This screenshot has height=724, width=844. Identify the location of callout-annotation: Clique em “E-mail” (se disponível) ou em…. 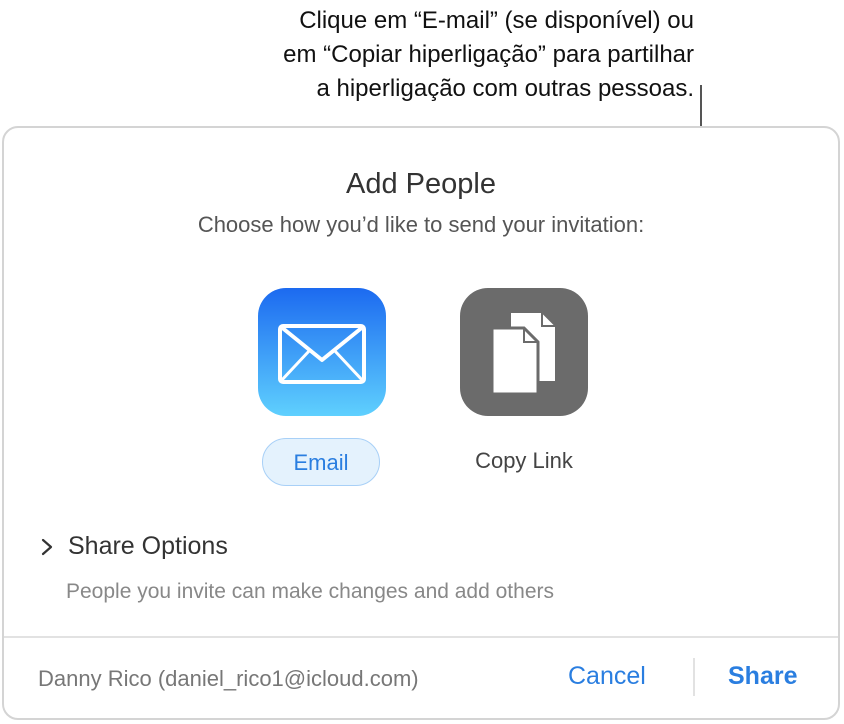
(488, 55).